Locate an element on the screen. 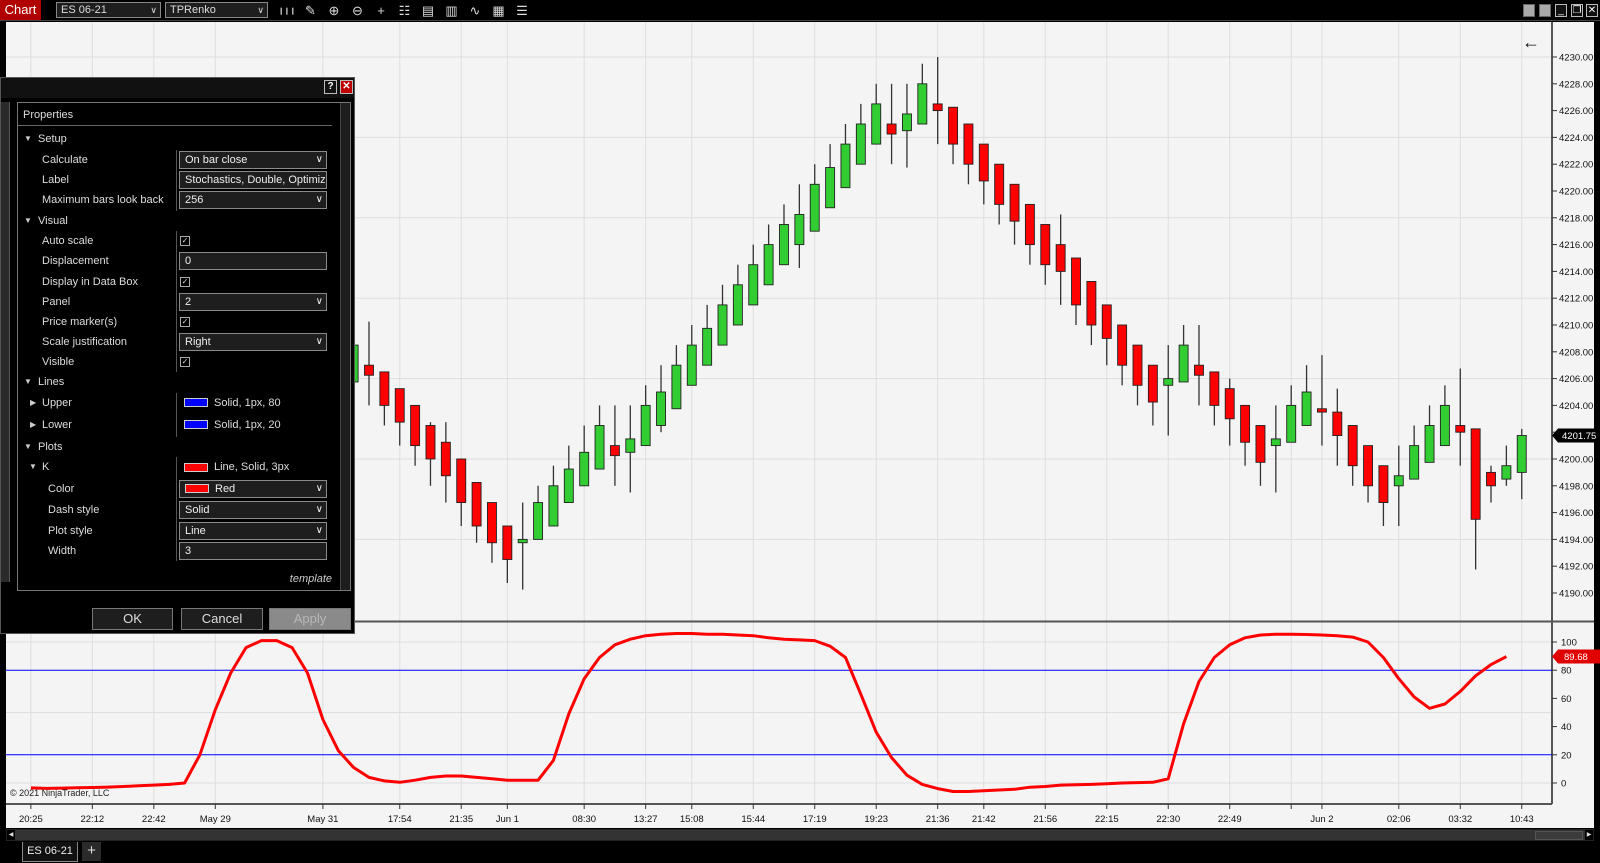 The image size is (1600, 863). displacement-input: 0 is located at coordinates (253, 261).